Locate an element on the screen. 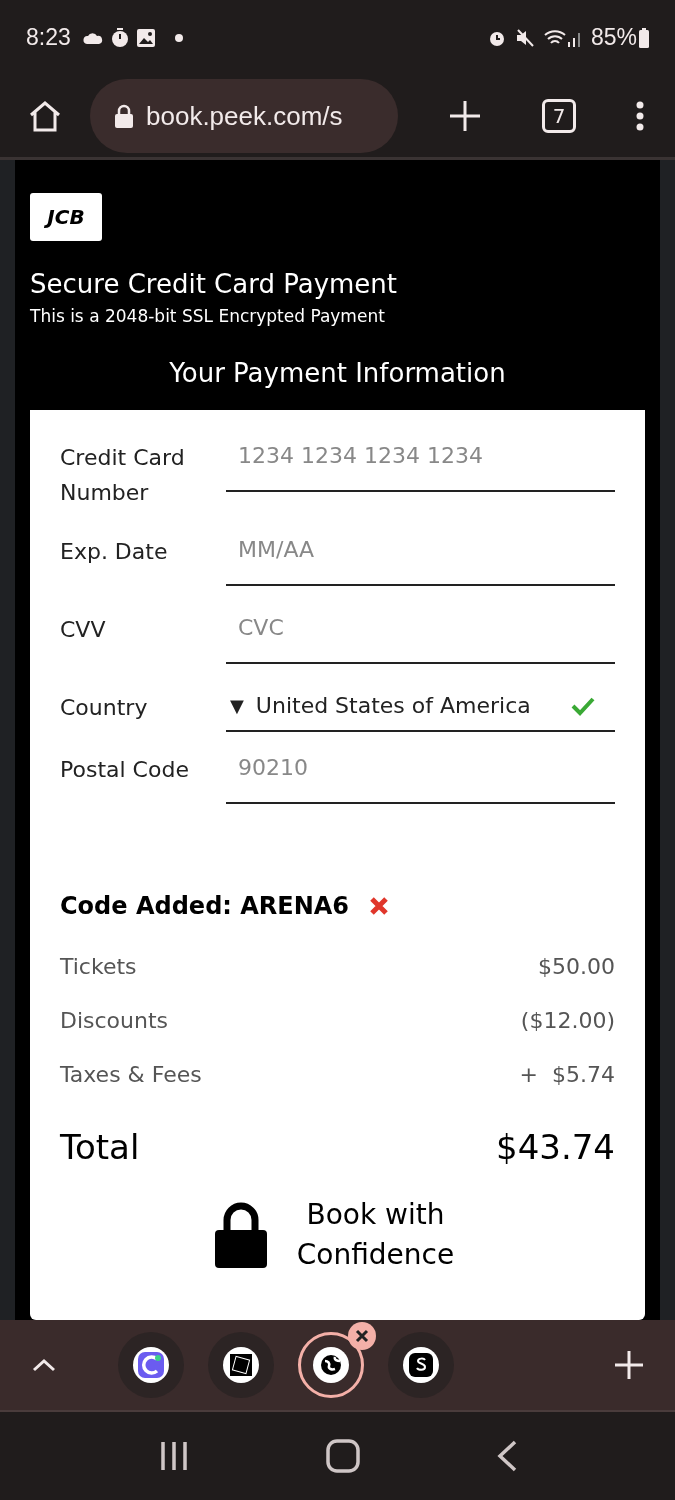 The image size is (675, 1500). field-label: Postal Code is located at coordinates (125, 769).